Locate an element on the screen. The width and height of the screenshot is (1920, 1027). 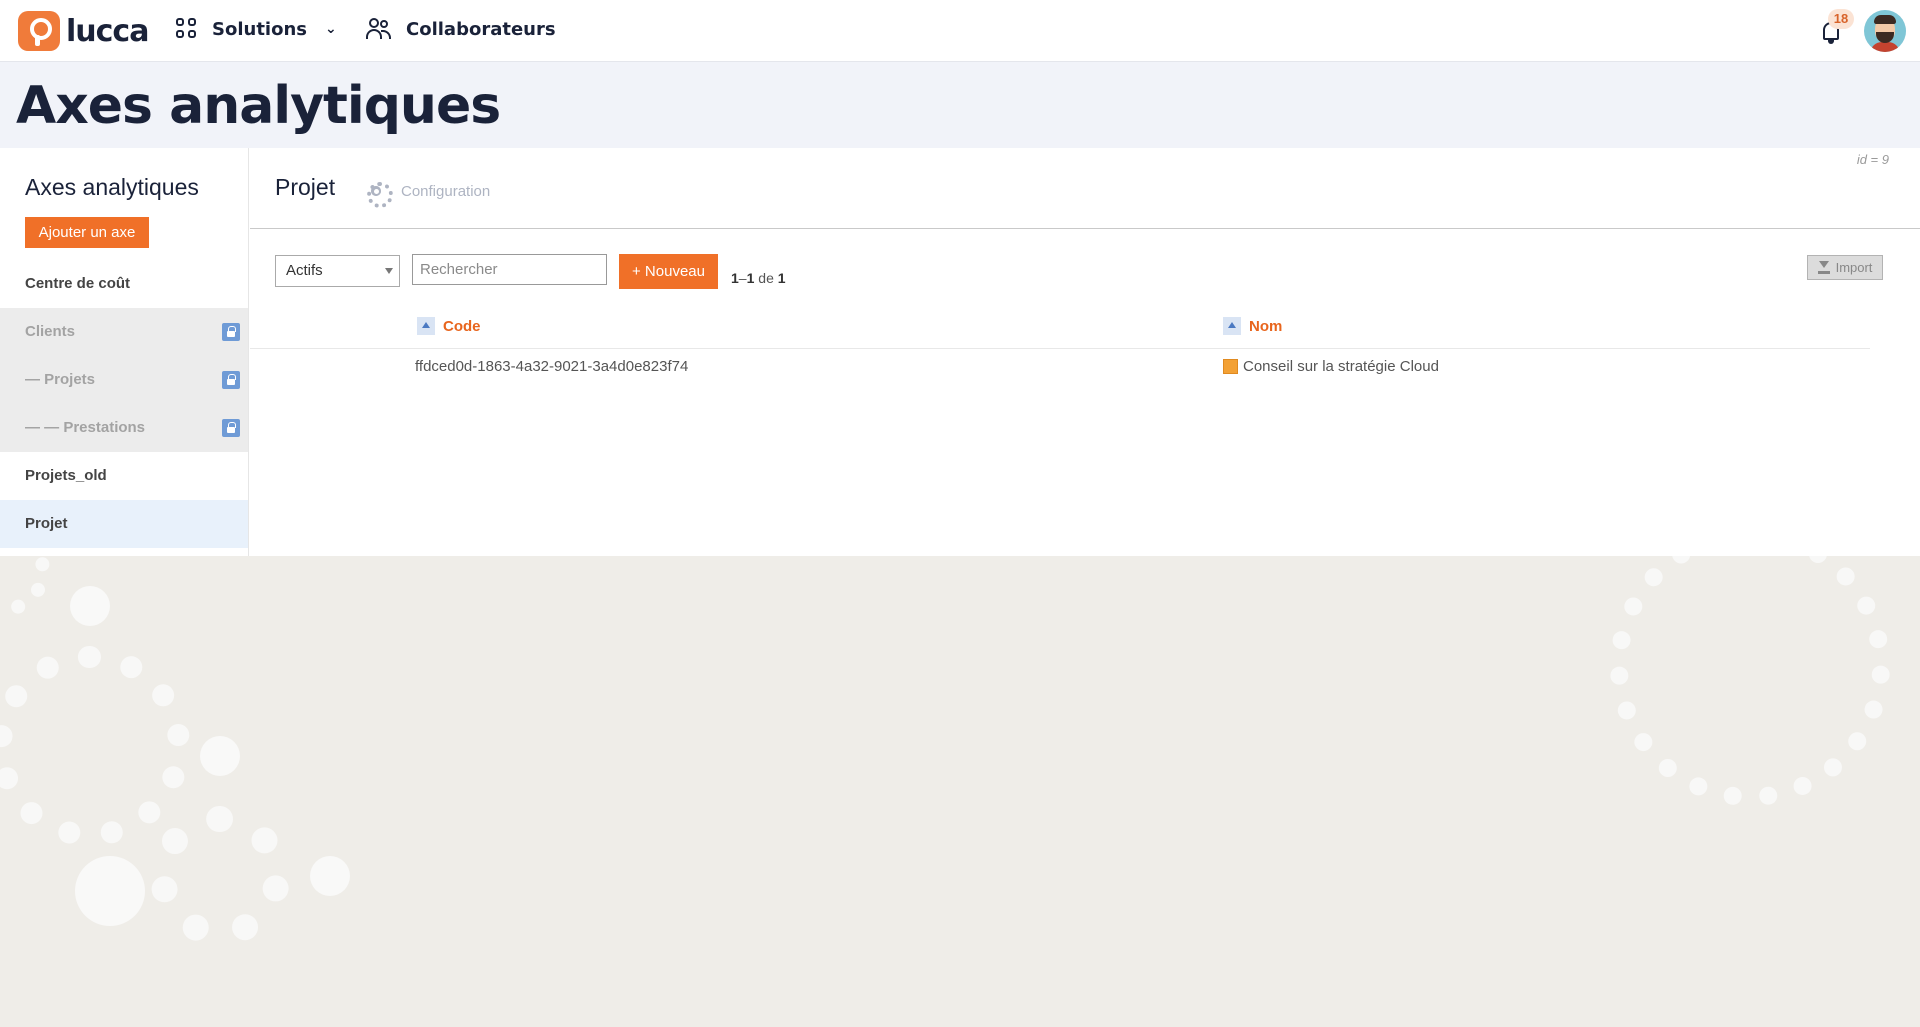
grid-icon is located at coordinates (187, 29).